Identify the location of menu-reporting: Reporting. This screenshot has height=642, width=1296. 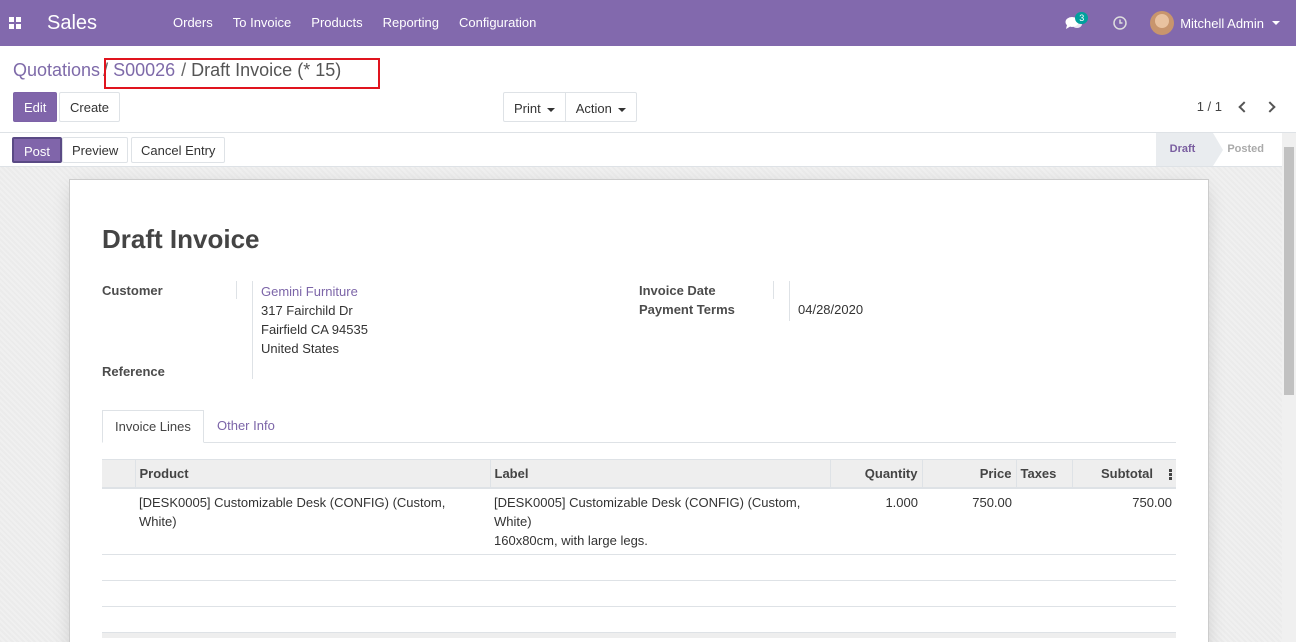
(411, 23).